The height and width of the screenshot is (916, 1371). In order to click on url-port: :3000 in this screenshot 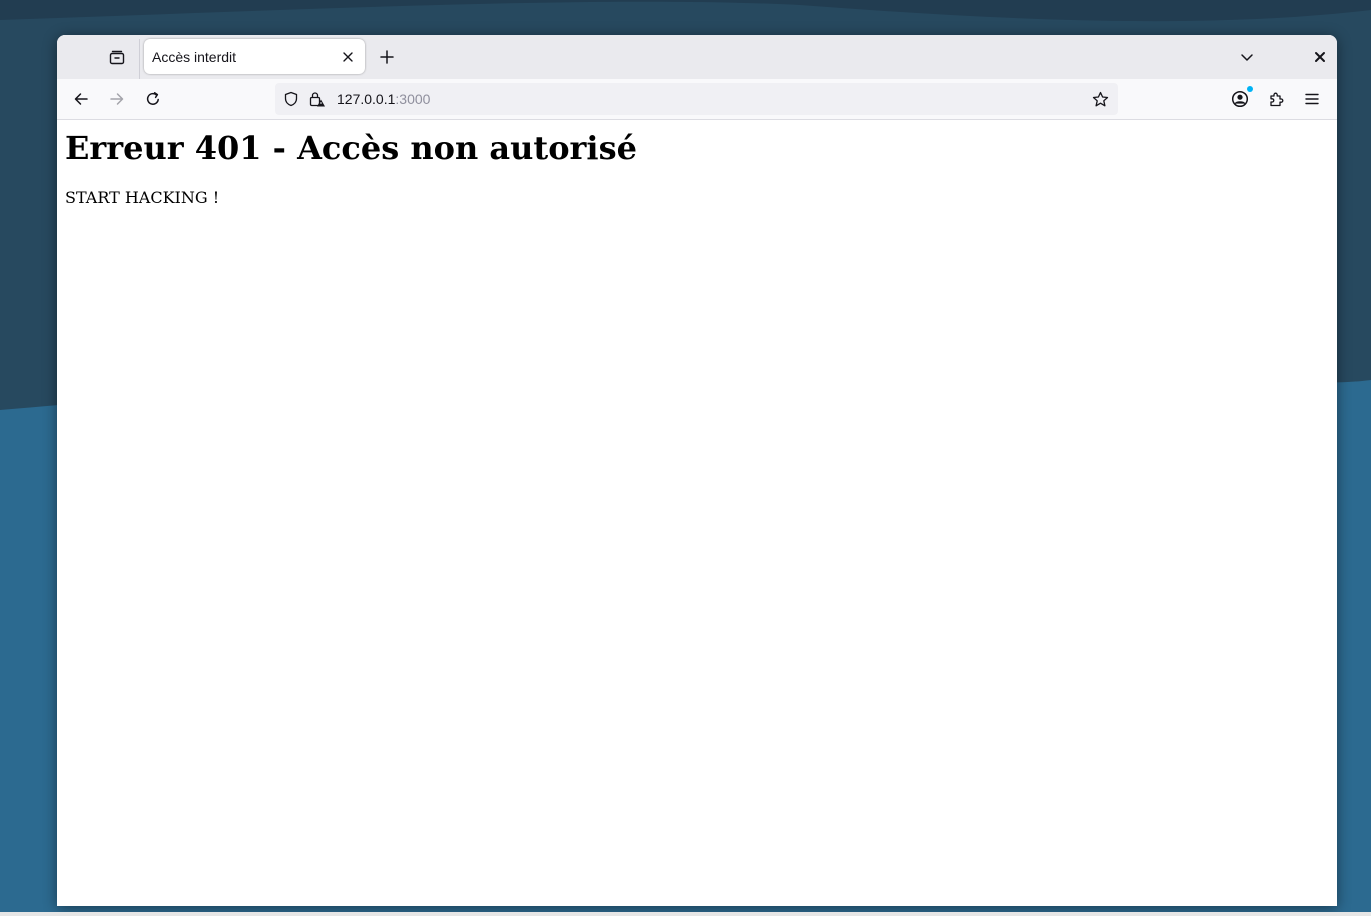, I will do `click(413, 99)`.